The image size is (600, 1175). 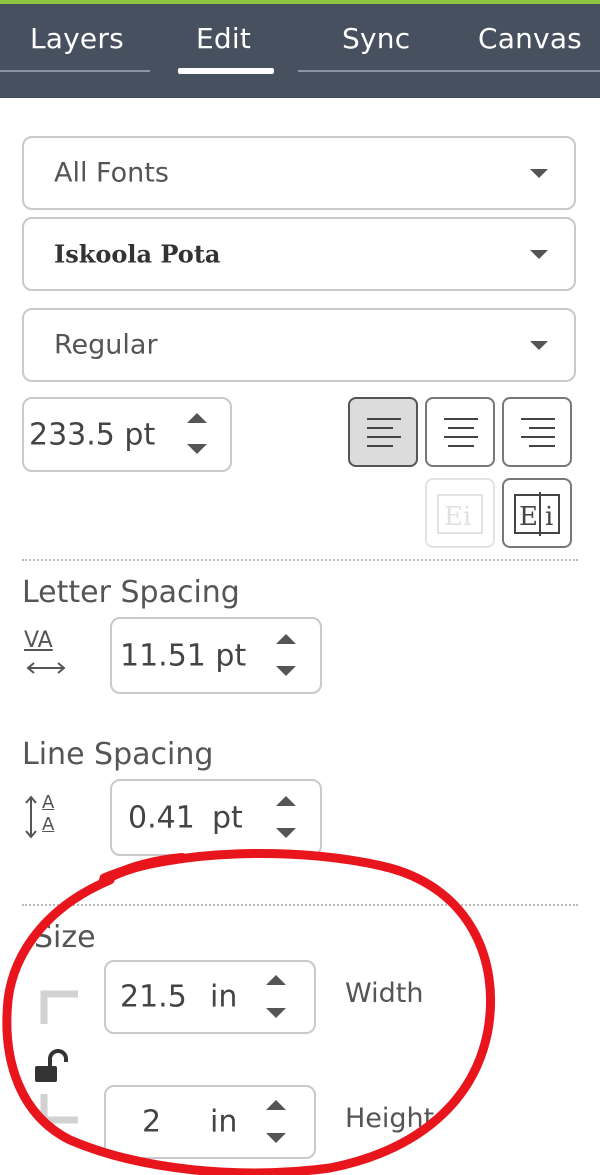 What do you see at coordinates (457, 517) in the screenshot?
I see `svg-text: Ei` at bounding box center [457, 517].